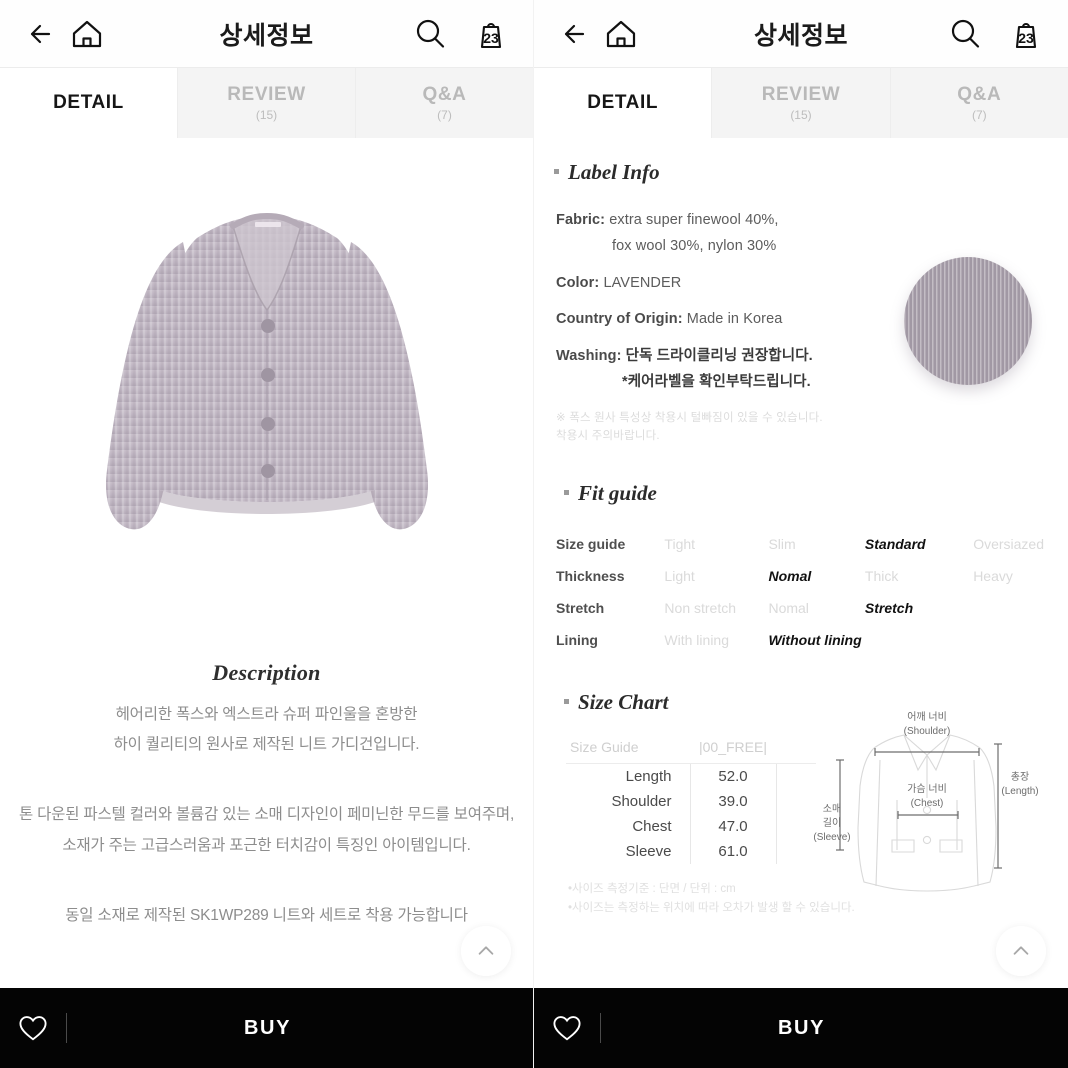 This screenshot has height=1068, width=1068. What do you see at coordinates (628, 750) in the screenshot?
I see `size-chart-col-key: Size Guide` at bounding box center [628, 750].